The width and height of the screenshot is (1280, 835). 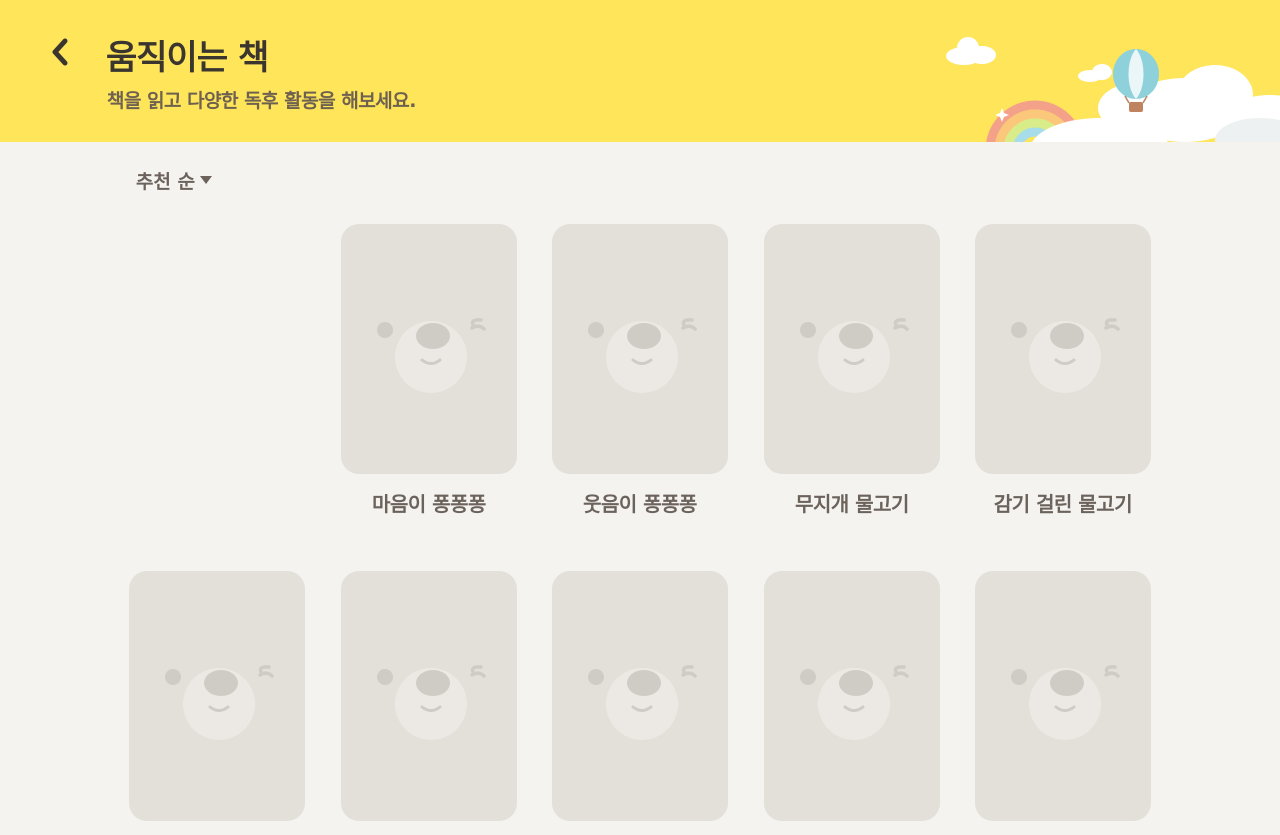 I want to click on book-card: 감기 걸린 물고기, so click(x=1063, y=370).